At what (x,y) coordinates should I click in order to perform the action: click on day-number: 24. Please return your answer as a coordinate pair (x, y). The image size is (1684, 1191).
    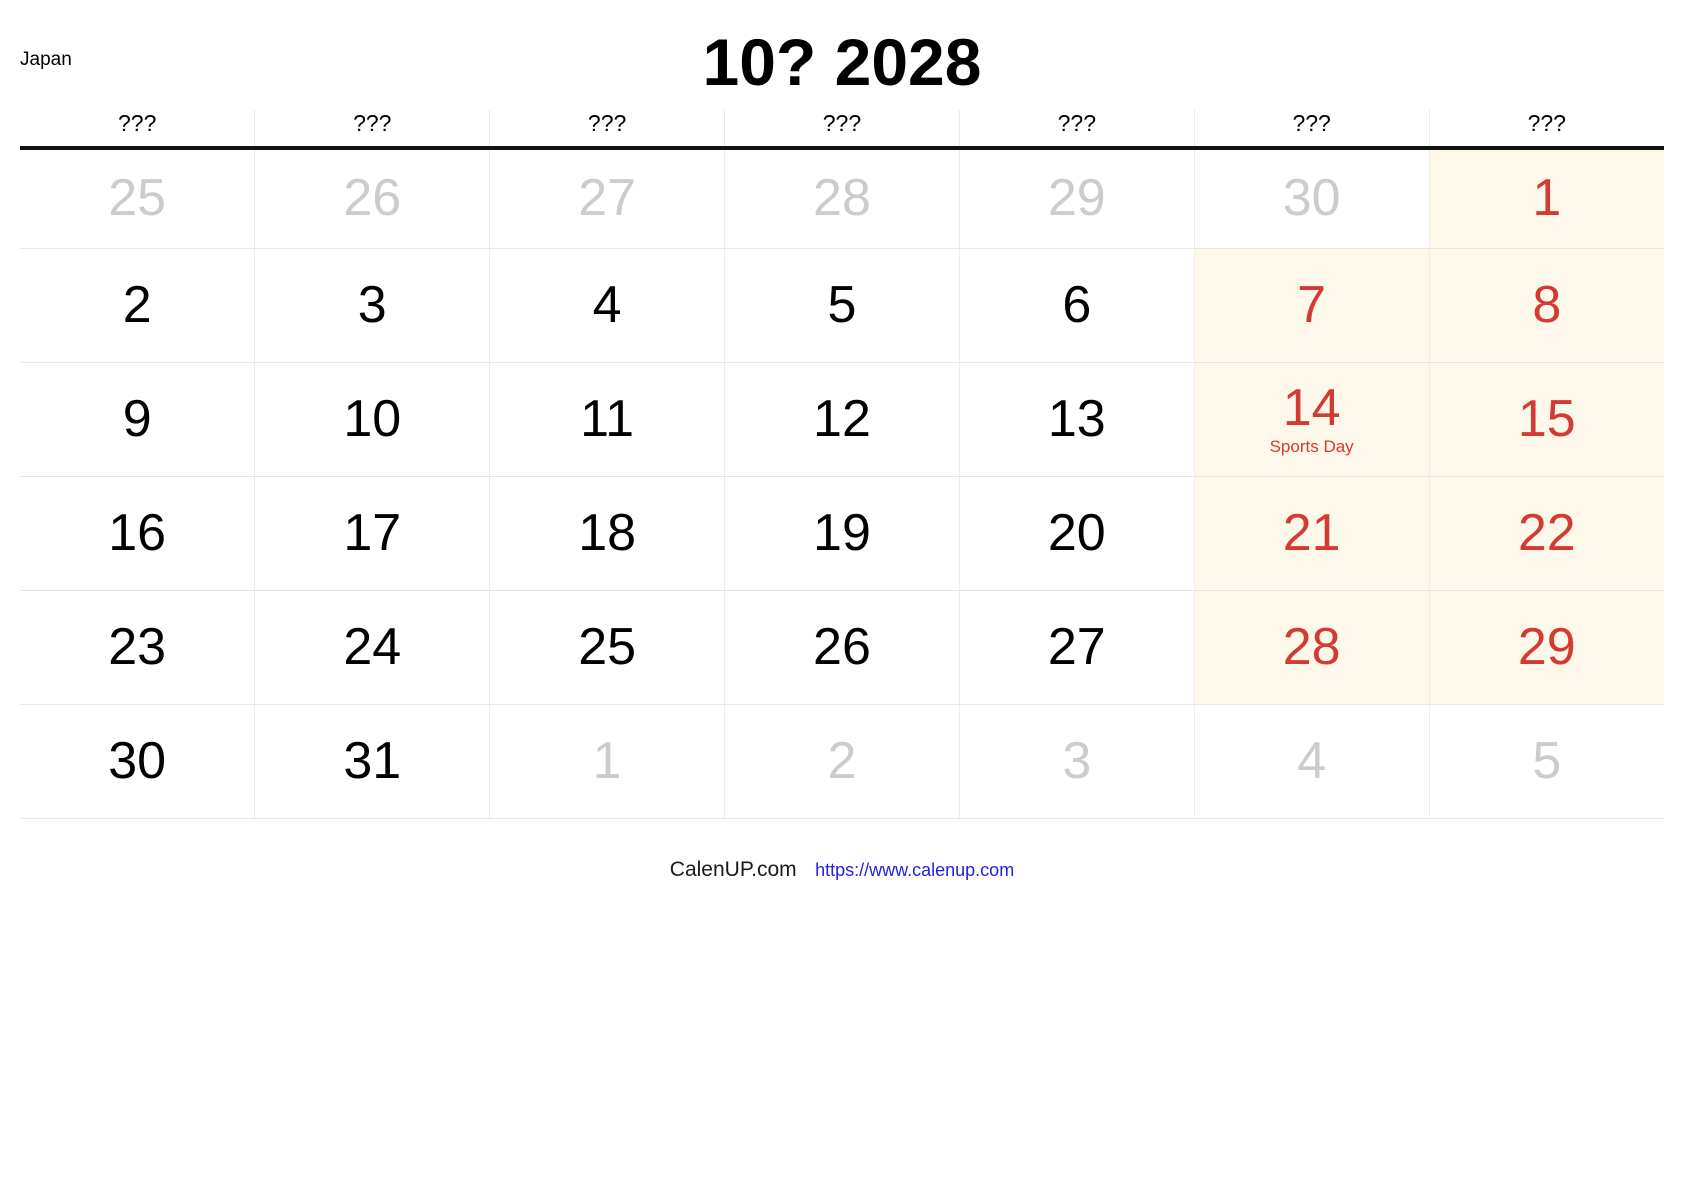
    Looking at the image, I should click on (372, 646).